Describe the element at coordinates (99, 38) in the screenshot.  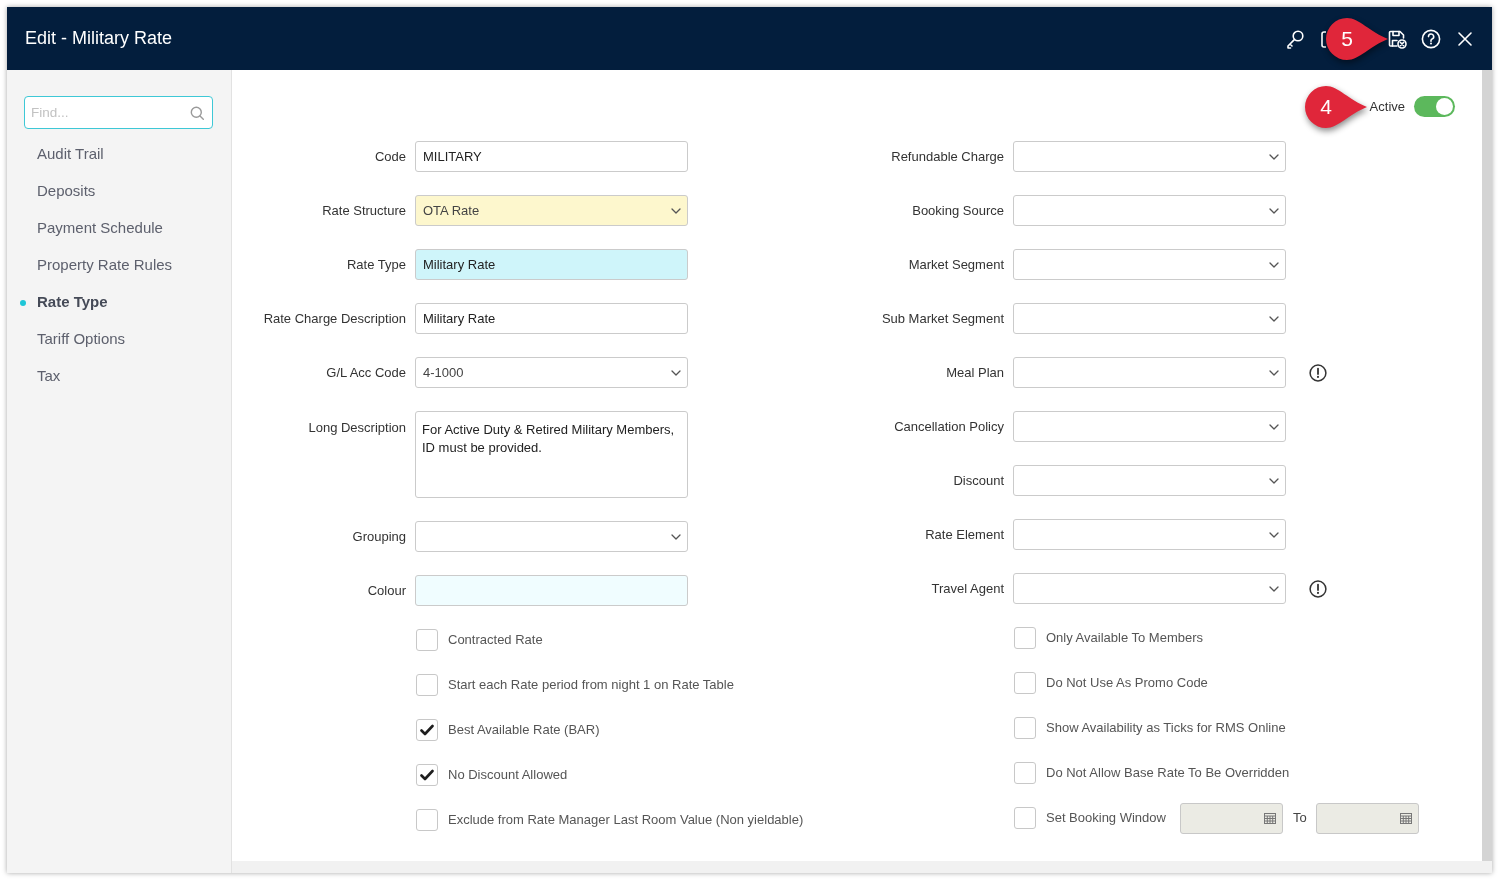
I see `window-title: Edit - Military Rate` at that location.